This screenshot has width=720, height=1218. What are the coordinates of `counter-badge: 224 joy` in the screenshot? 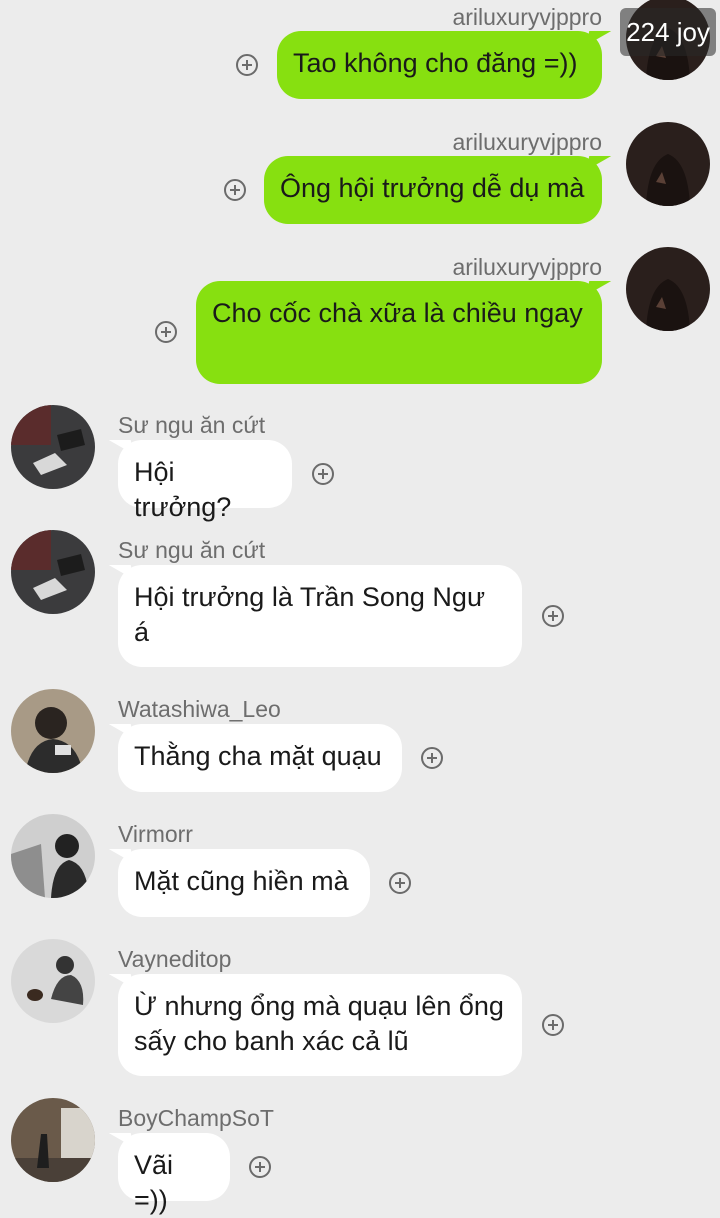 It's located at (668, 32).